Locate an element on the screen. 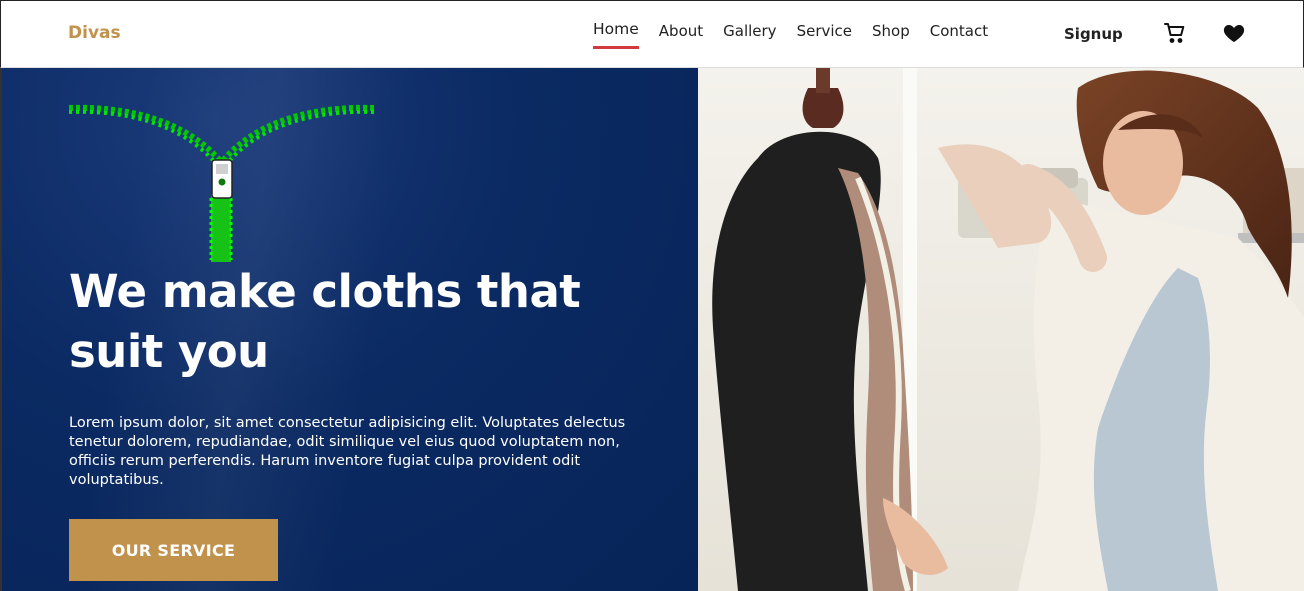 The height and width of the screenshot is (591, 1304). brand-logo: Divas is located at coordinates (94, 33).